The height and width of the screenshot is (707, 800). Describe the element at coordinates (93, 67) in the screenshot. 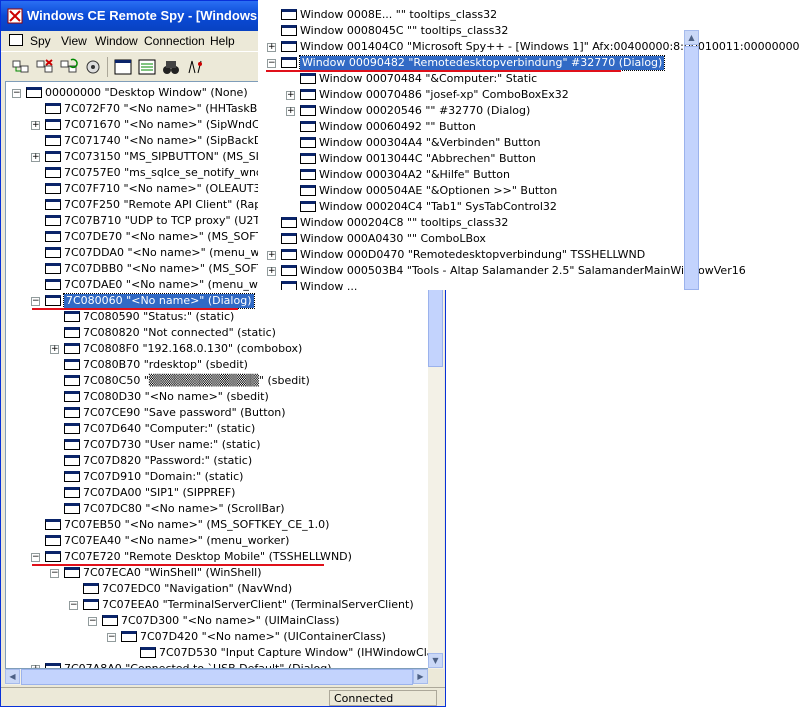

I see `settings-icon` at that location.